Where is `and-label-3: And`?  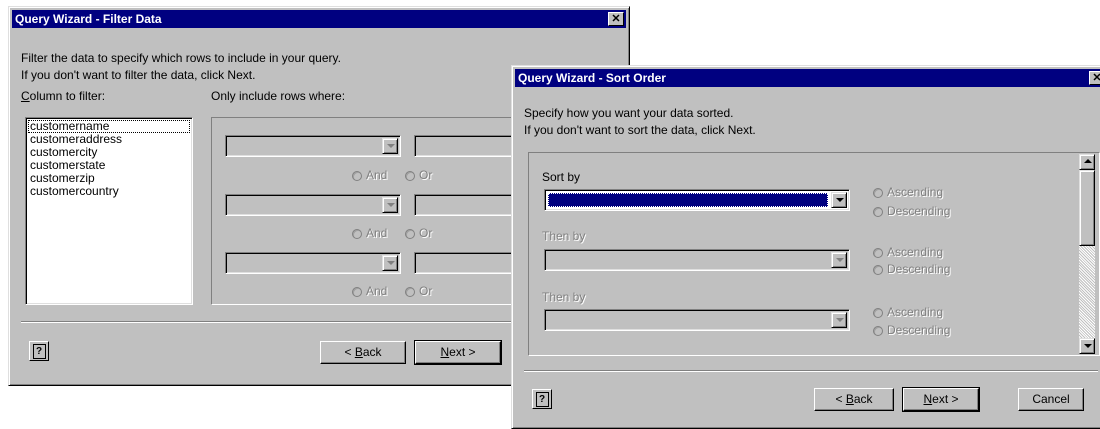
and-label-3: And is located at coordinates (377, 291).